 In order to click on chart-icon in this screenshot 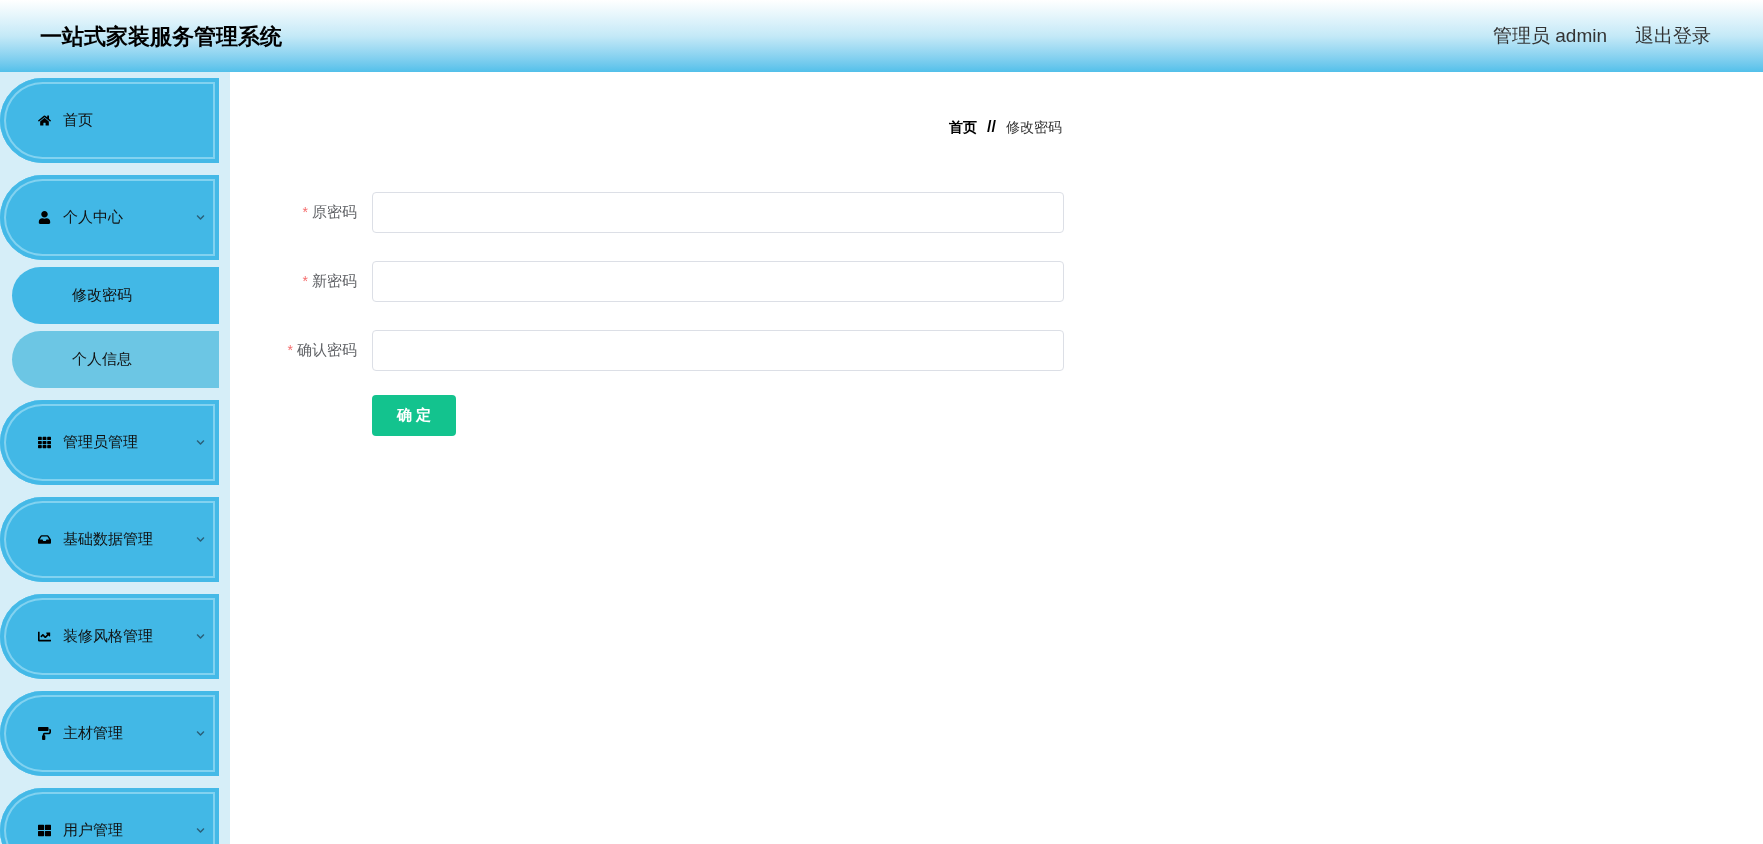, I will do `click(44, 636)`.